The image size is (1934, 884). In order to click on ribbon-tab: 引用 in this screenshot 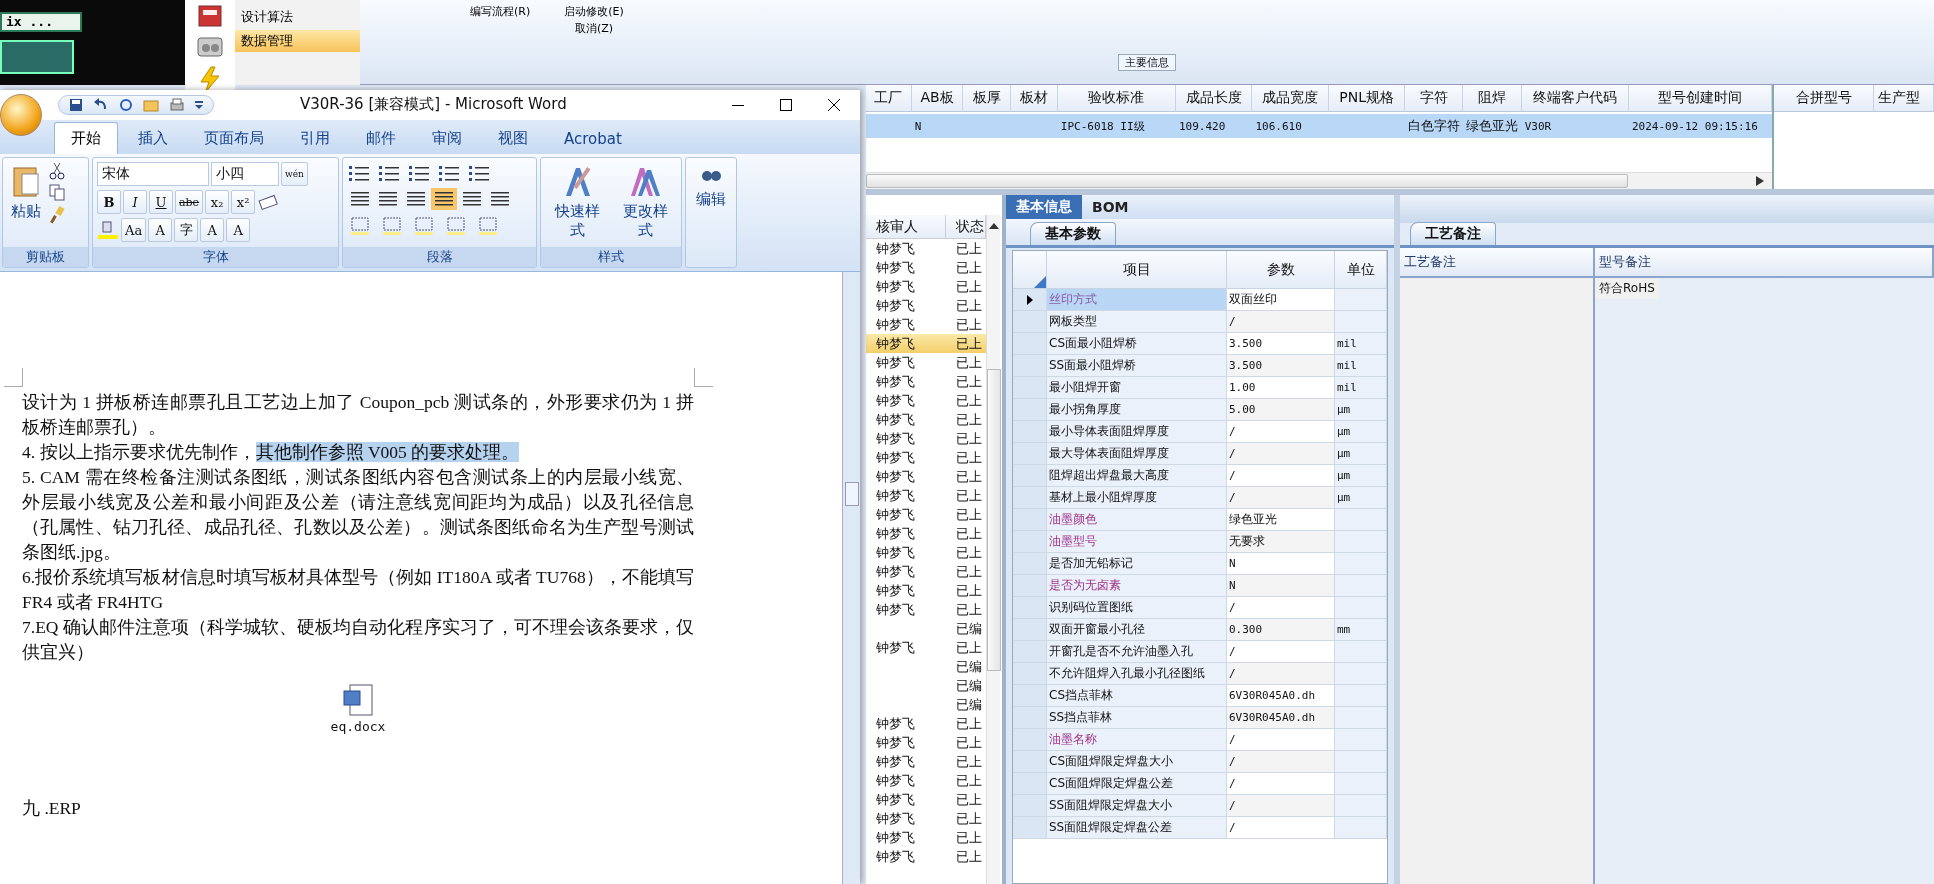, I will do `click(315, 138)`.